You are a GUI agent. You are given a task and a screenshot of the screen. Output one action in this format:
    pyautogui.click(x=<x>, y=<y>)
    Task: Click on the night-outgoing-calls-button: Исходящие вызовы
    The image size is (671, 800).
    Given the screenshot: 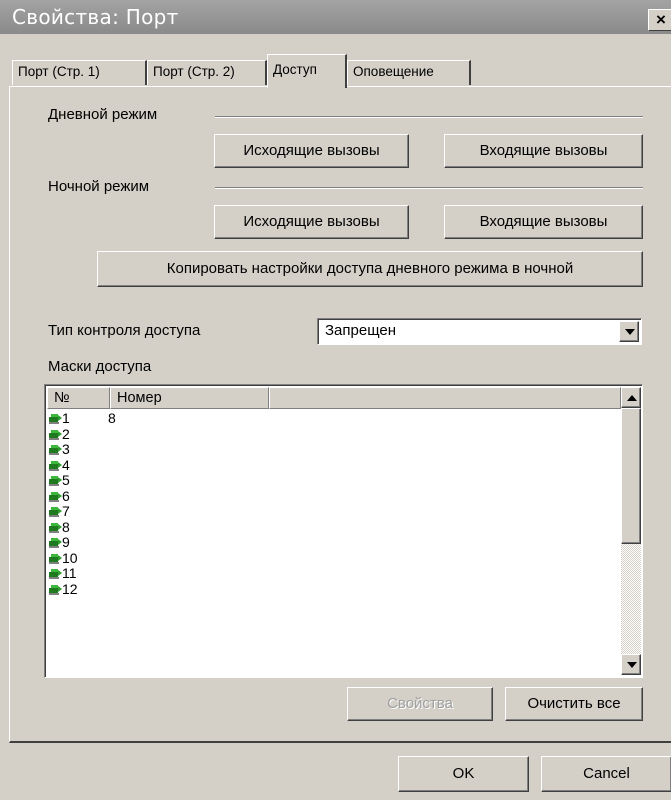 What is the action you would take?
    pyautogui.click(x=311, y=222)
    